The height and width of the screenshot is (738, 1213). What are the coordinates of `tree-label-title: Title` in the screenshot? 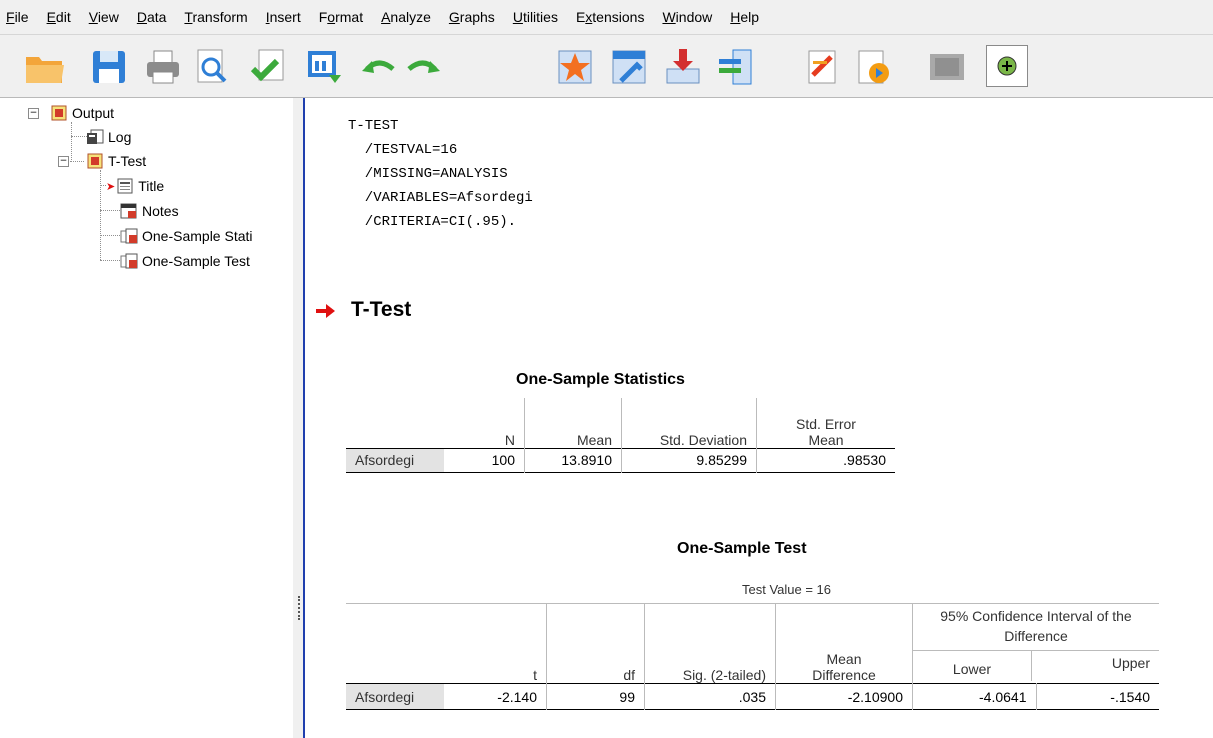 It's located at (151, 186).